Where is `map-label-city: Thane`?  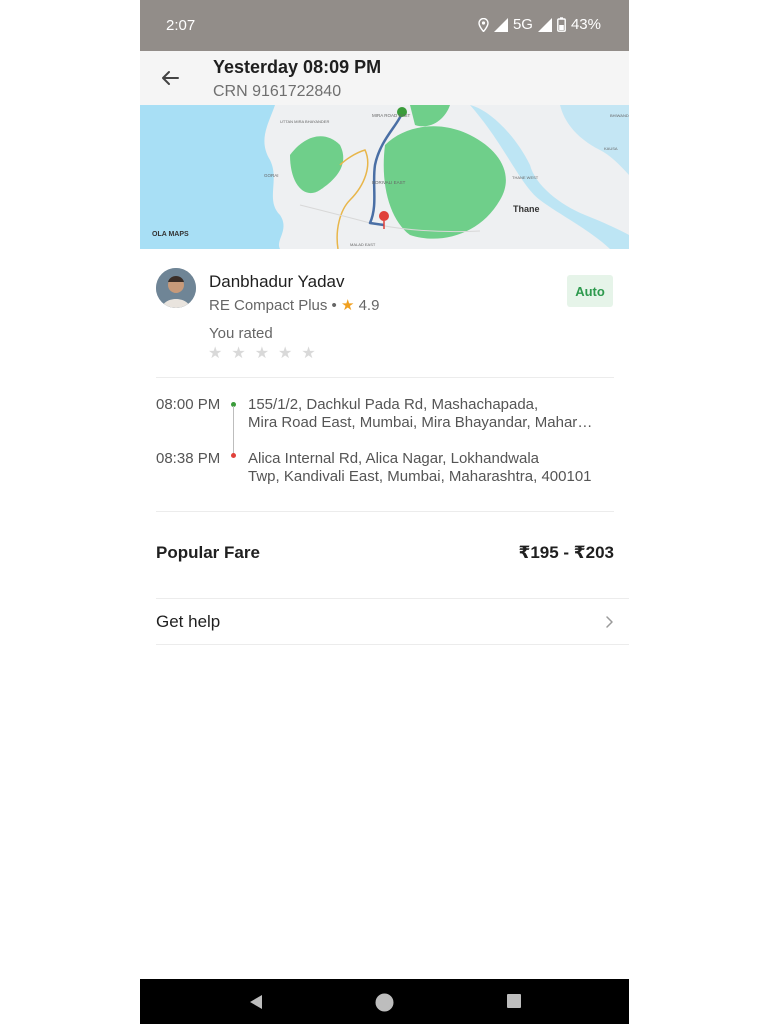
map-label-city: Thane is located at coordinates (526, 209).